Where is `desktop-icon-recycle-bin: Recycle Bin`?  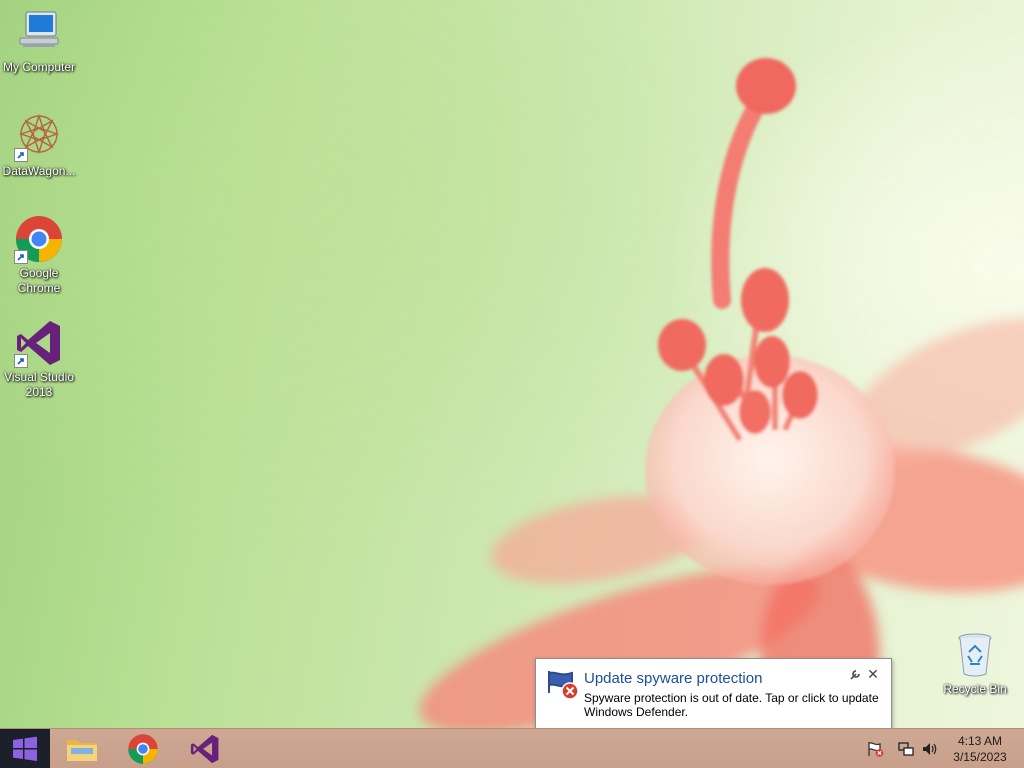 desktop-icon-recycle-bin: Recycle Bin is located at coordinates (975, 663).